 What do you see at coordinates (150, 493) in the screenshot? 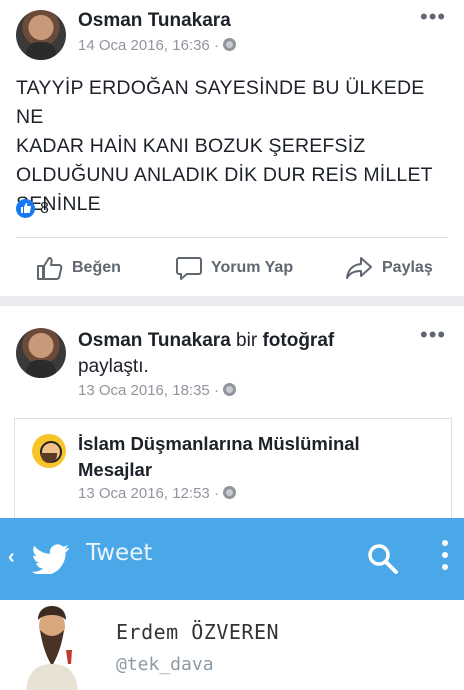
I see `timestamp-text: 13 Oca 2016, 12:53 ·` at bounding box center [150, 493].